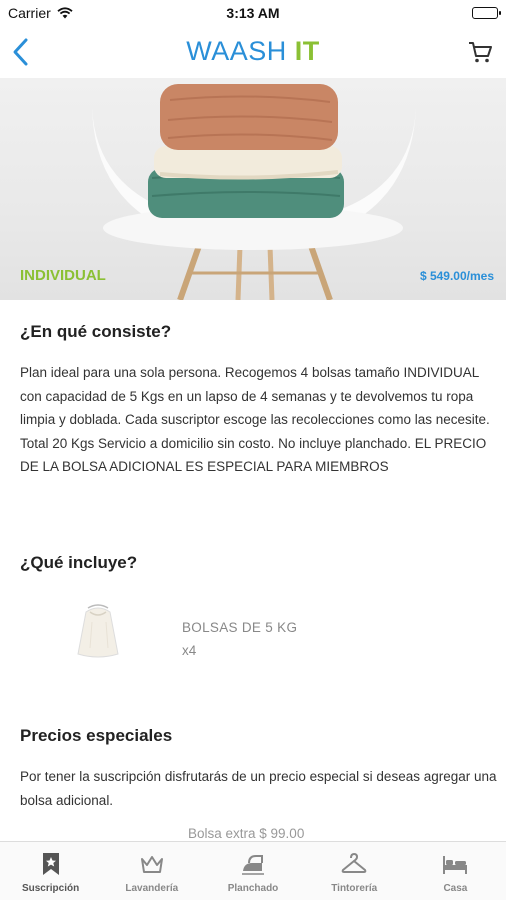  What do you see at coordinates (455, 888) in the screenshot?
I see `tab-label: Casa` at bounding box center [455, 888].